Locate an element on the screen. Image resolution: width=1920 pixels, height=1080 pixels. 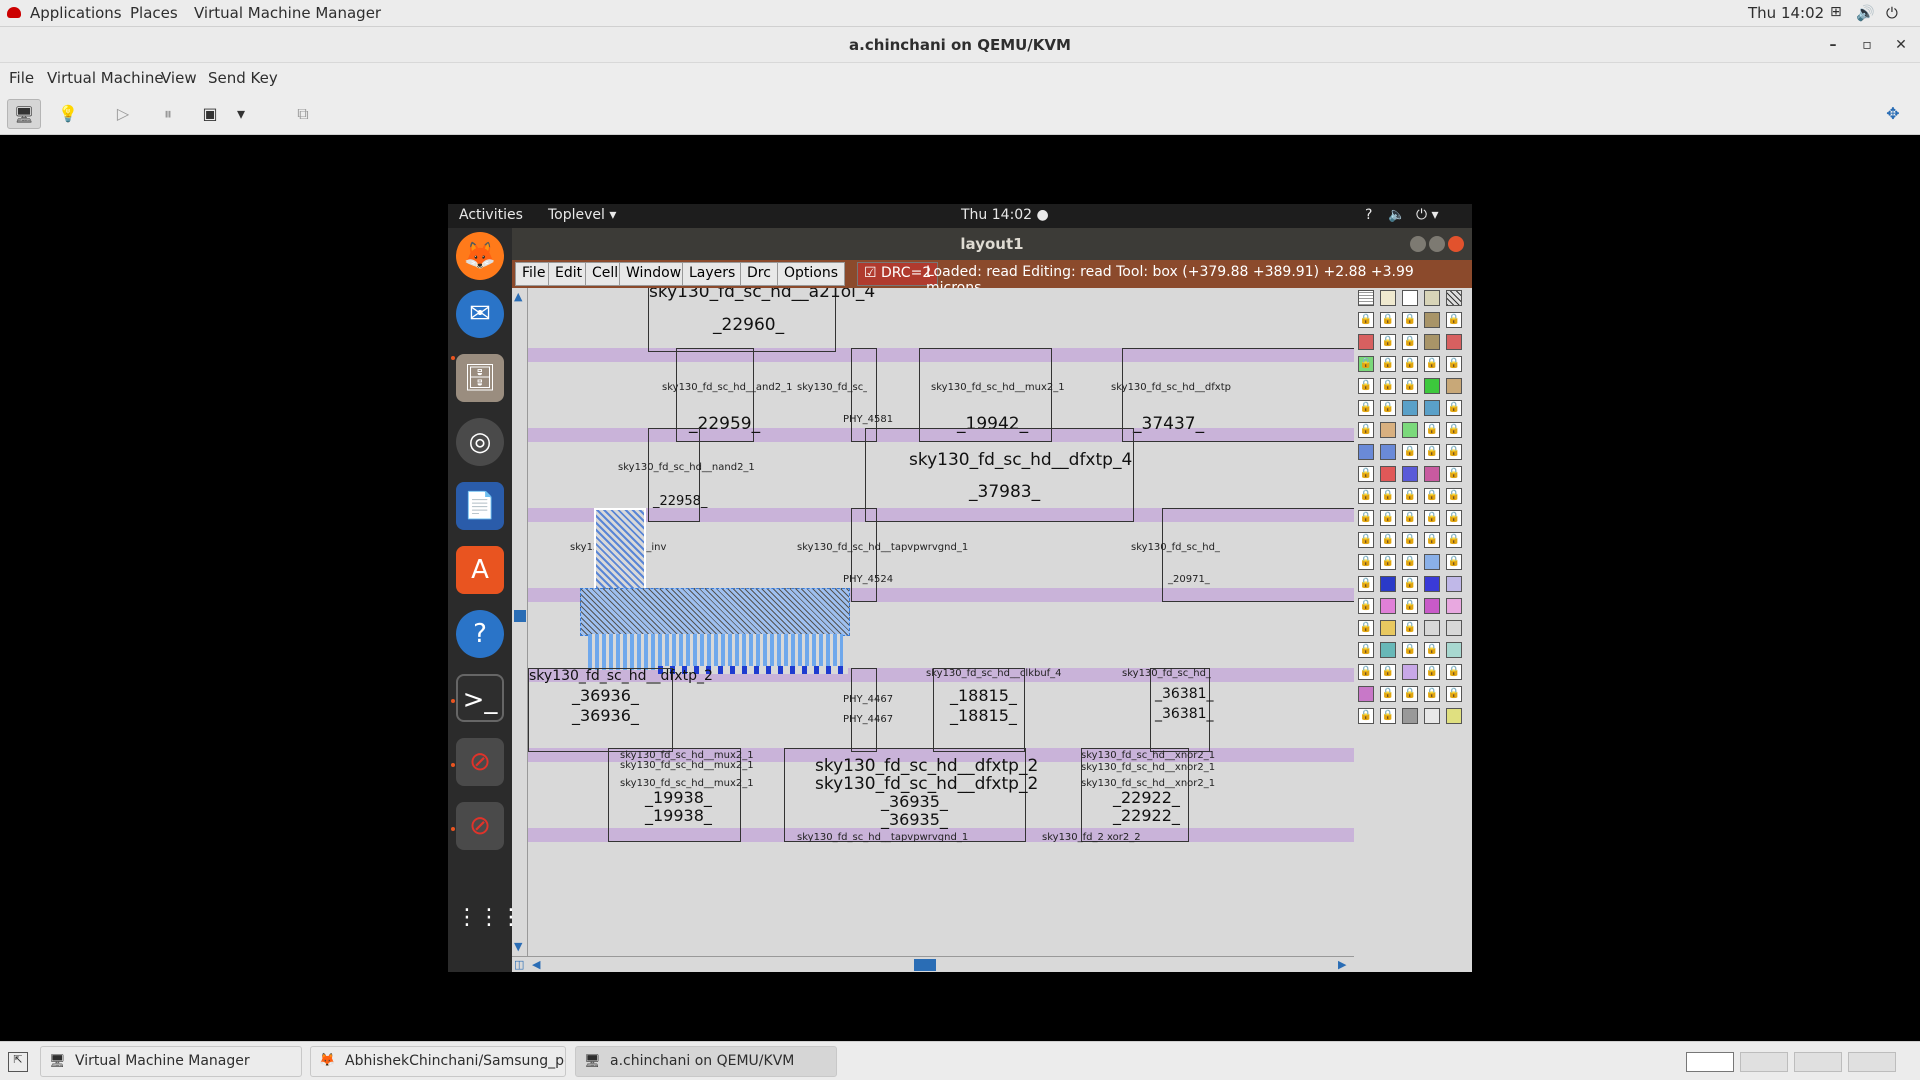
magic-menu-layers: Layers is located at coordinates (712, 274).